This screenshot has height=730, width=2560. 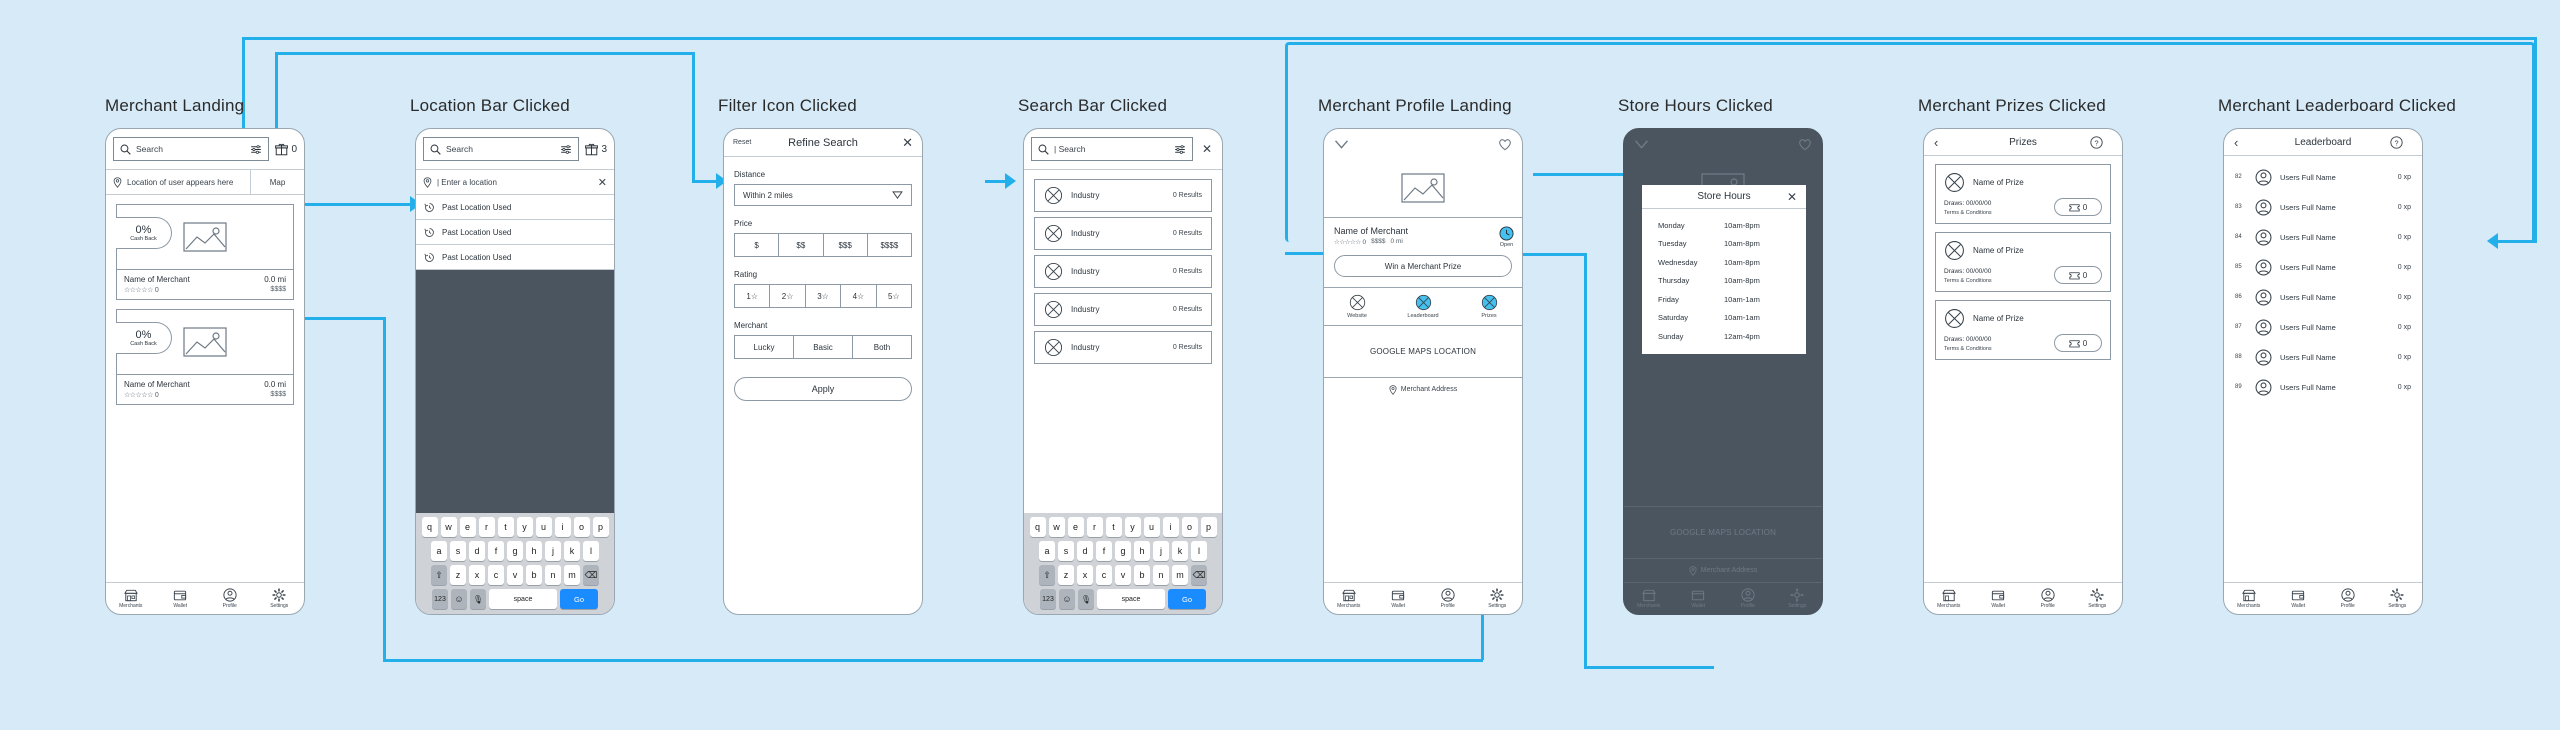 What do you see at coordinates (581, 527) in the screenshot?
I see `key-o: o` at bounding box center [581, 527].